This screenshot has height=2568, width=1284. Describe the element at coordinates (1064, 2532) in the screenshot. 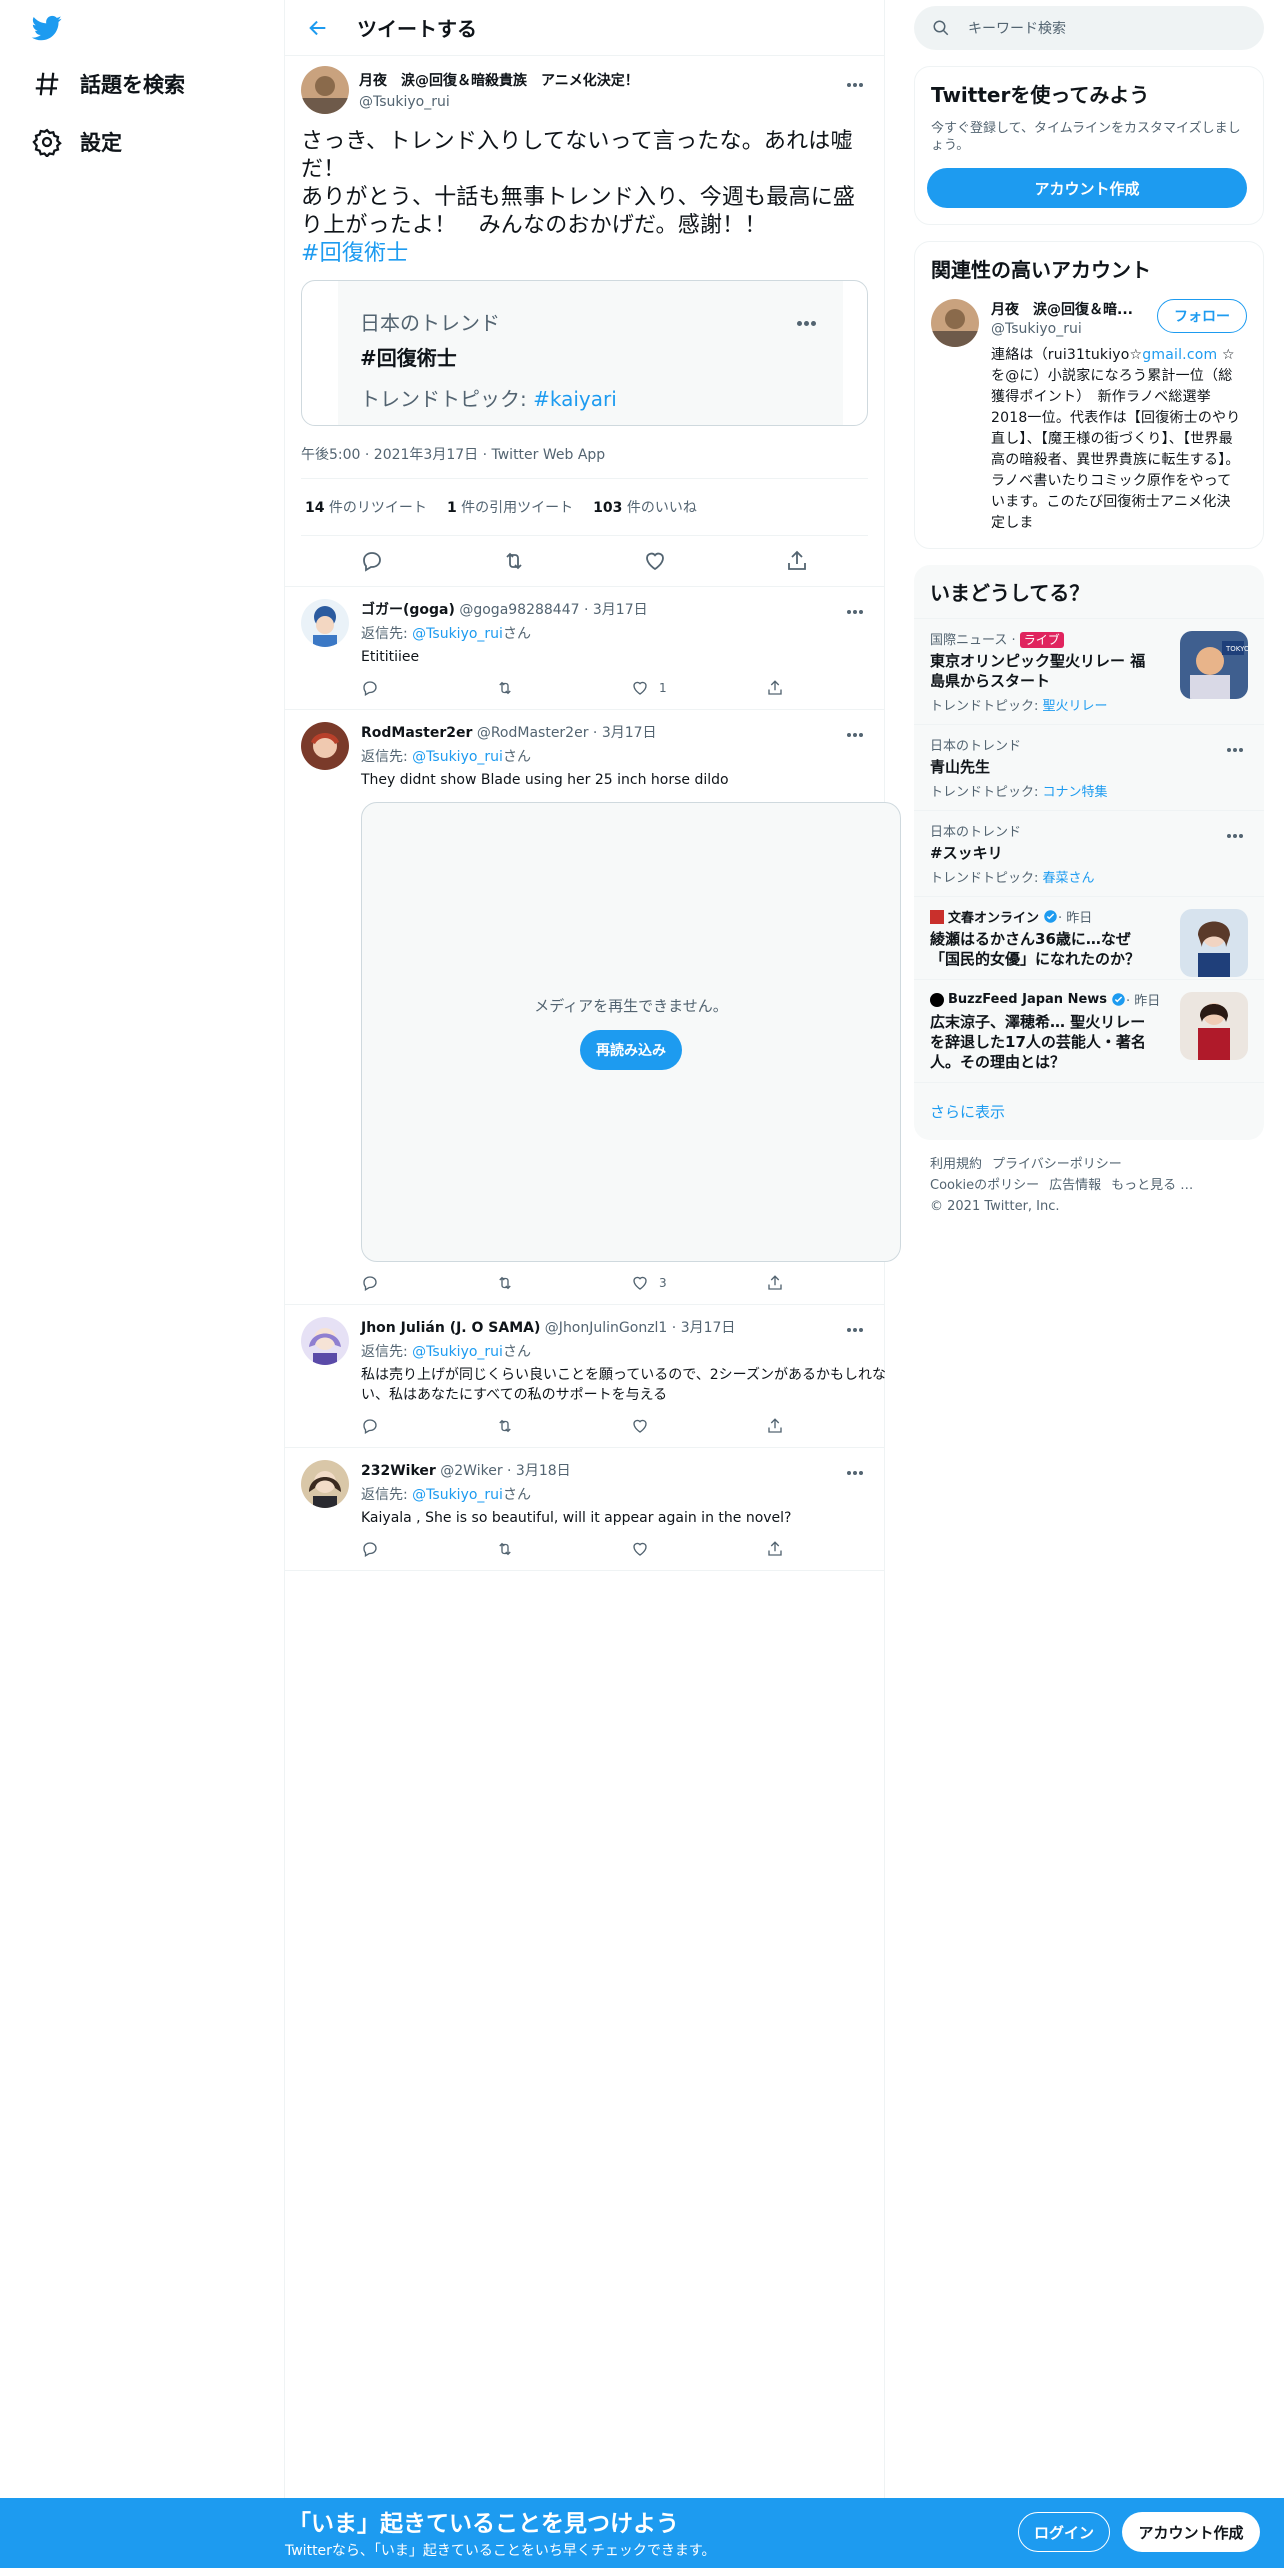

I see `login-button: ログイン` at that location.